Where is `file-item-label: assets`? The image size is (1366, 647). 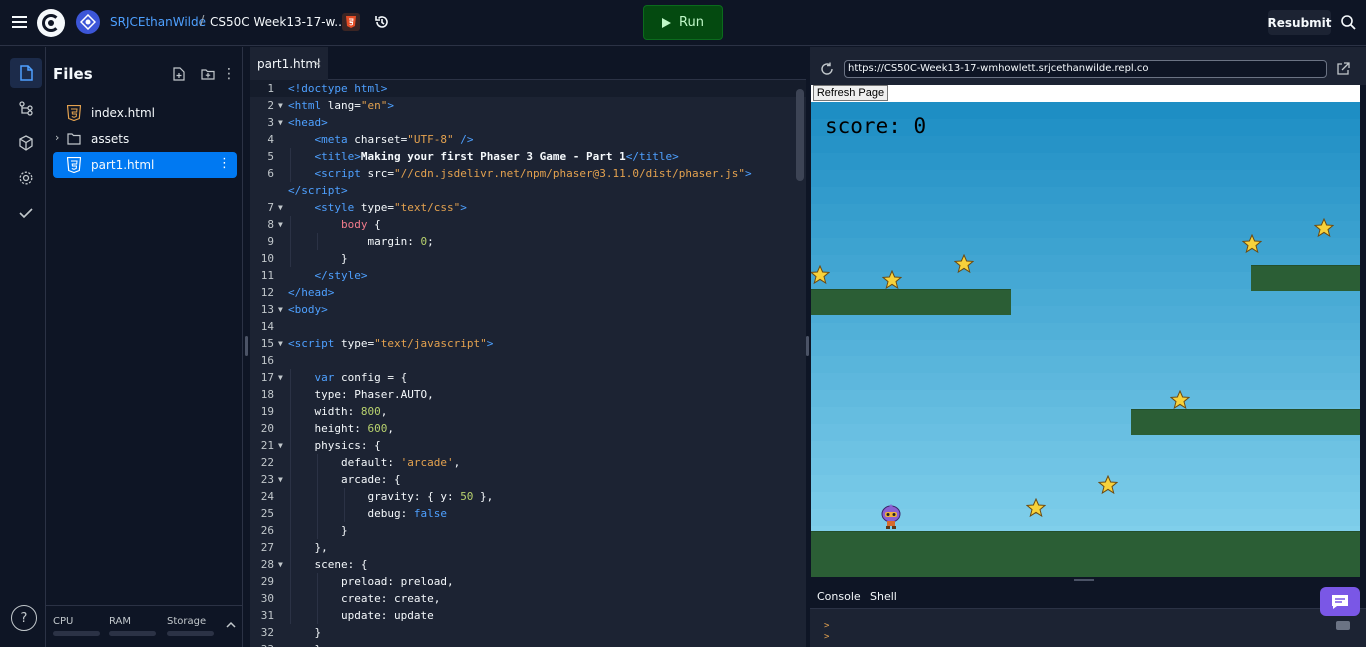 file-item-label: assets is located at coordinates (110, 139).